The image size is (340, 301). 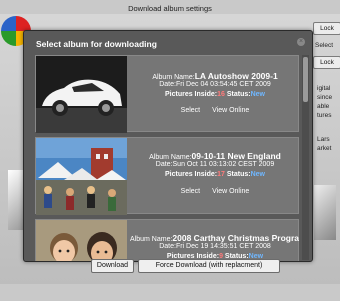 I want to click on side-text-2: since, so click(x=325, y=97).